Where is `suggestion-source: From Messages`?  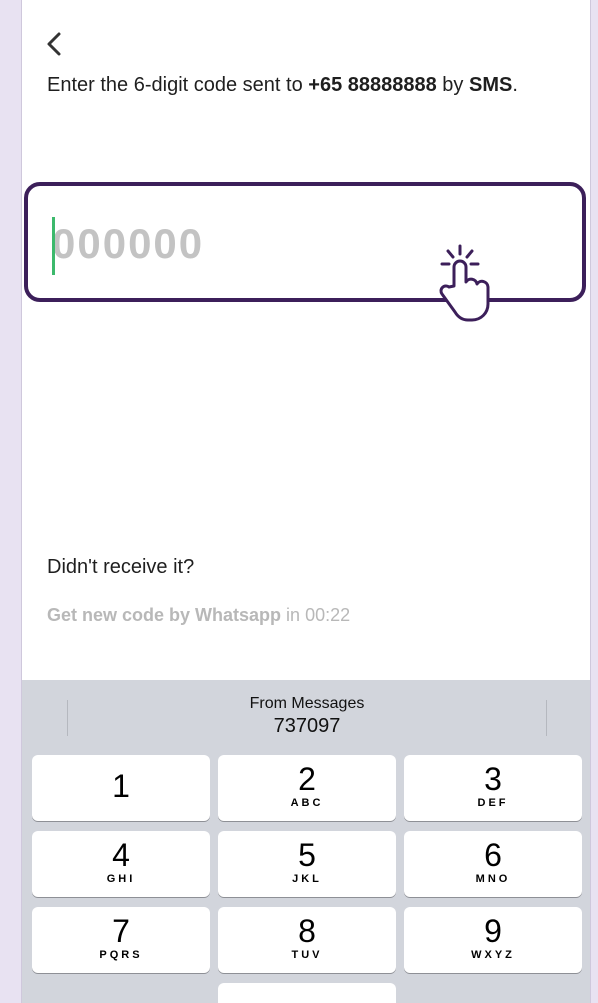 suggestion-source: From Messages is located at coordinates (307, 703).